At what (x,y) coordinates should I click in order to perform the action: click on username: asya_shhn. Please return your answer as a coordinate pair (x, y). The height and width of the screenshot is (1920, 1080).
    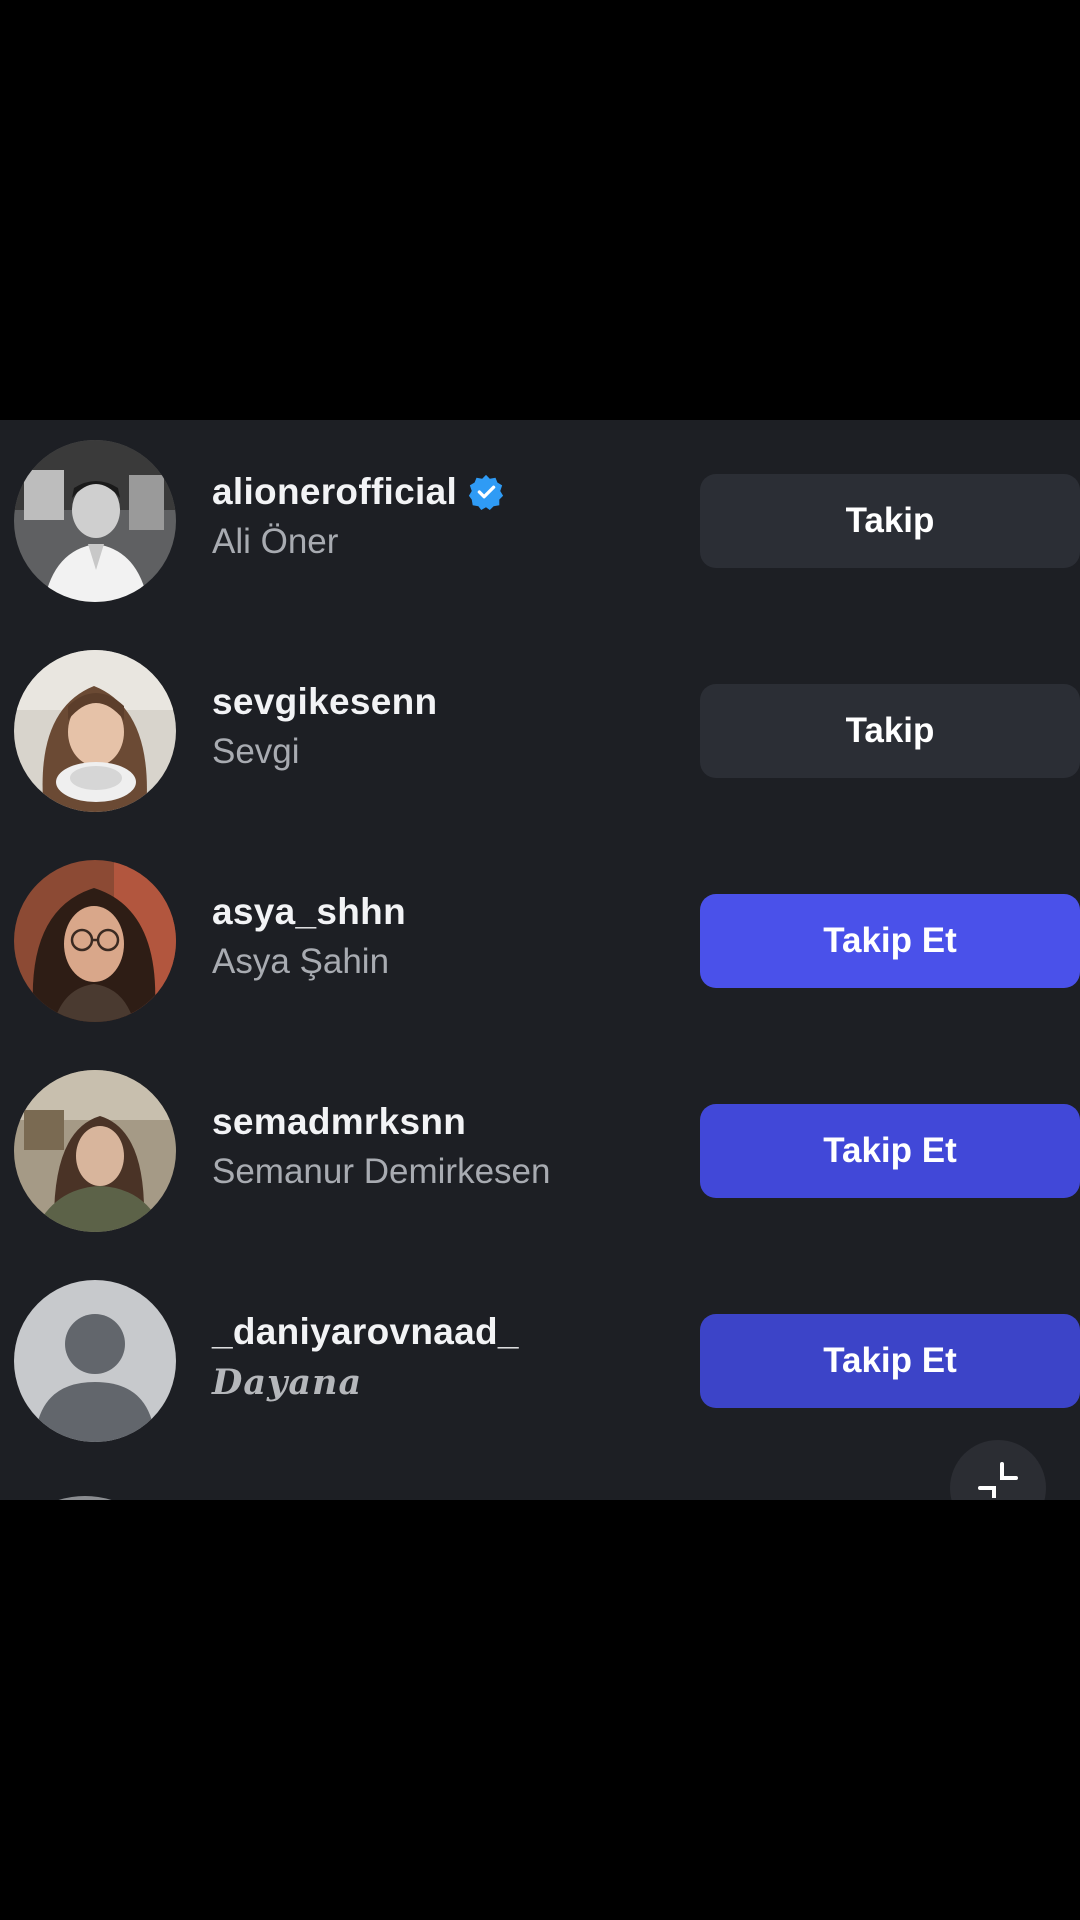
    Looking at the image, I should click on (309, 912).